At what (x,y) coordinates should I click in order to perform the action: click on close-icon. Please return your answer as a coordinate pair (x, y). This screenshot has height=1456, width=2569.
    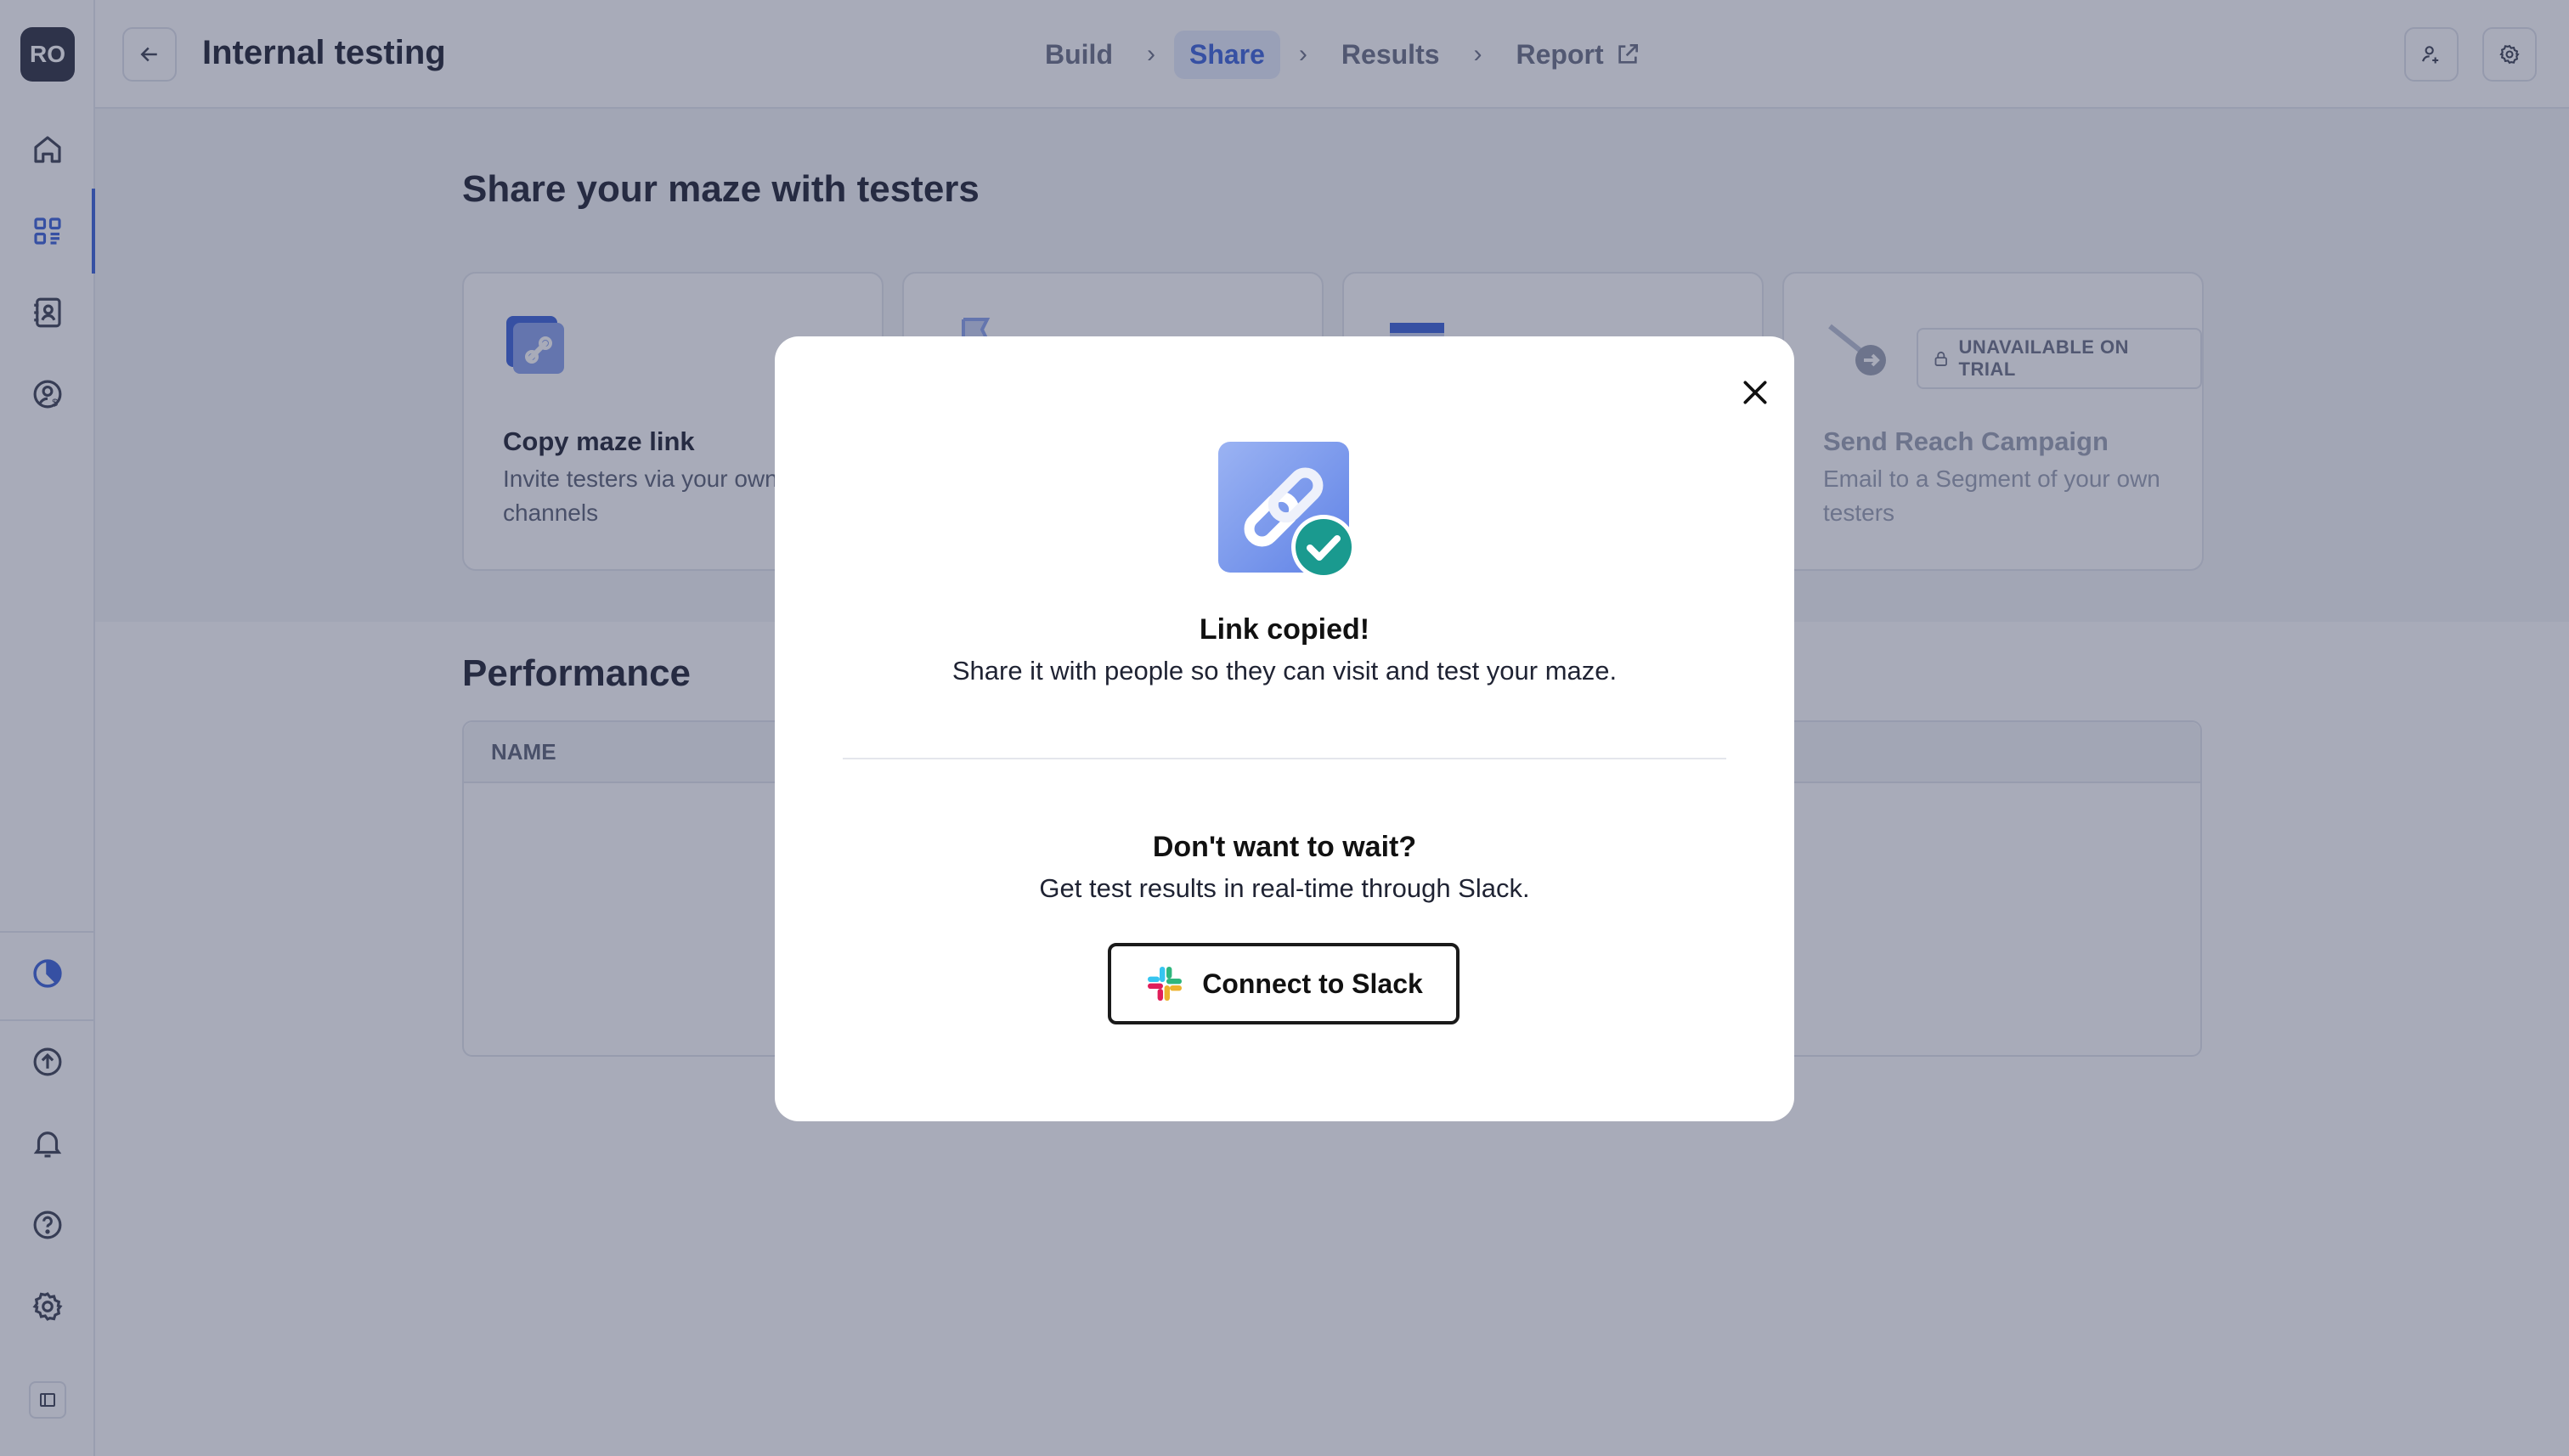
    Looking at the image, I should click on (1755, 393).